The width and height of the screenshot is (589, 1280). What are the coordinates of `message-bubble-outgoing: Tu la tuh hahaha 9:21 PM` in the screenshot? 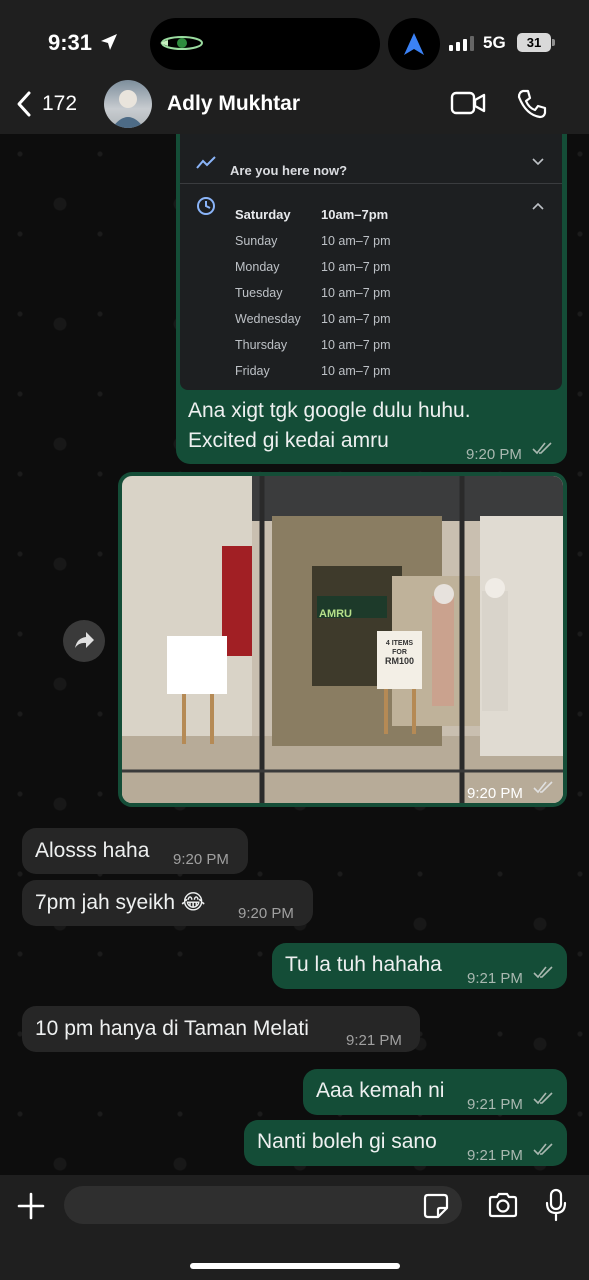 It's located at (419, 966).